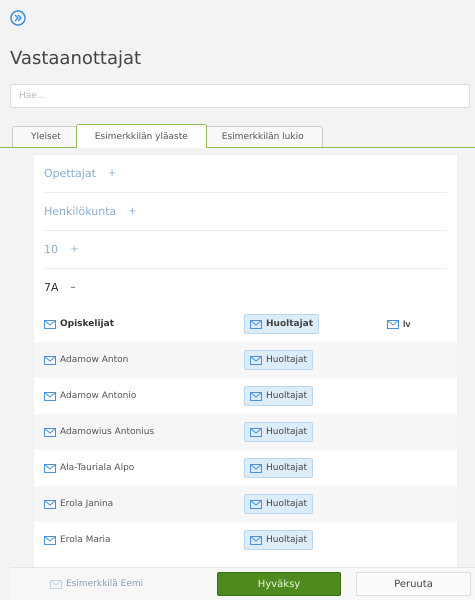 This screenshot has height=600, width=475. I want to click on recipient-name: Erola Janina, so click(144, 504).